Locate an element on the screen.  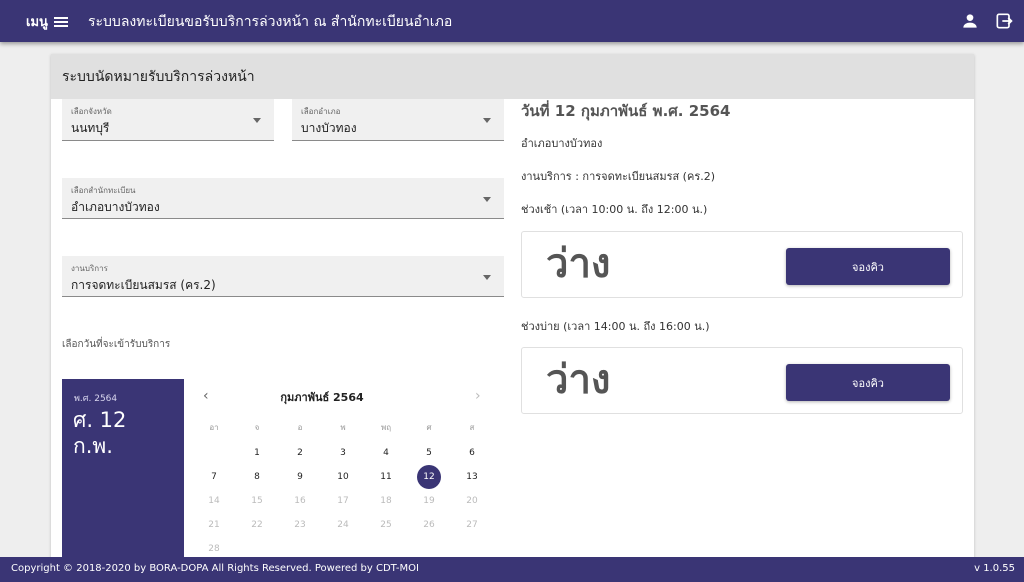
prev-month-icon: ‹ is located at coordinates (206, 396).